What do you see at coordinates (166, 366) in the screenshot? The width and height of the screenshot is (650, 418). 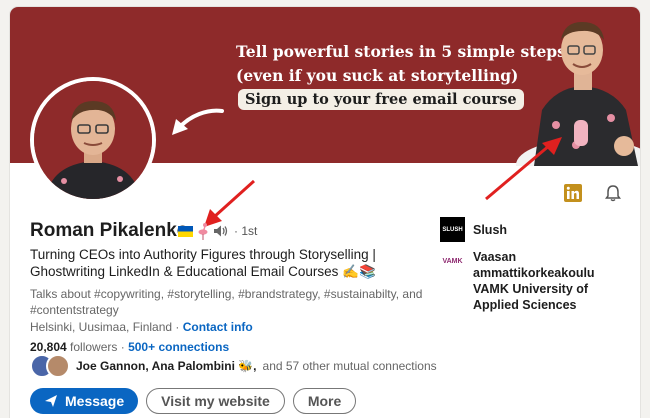 I see `mutual-names: Joe Gannon, Ana Palombini 🐝,` at bounding box center [166, 366].